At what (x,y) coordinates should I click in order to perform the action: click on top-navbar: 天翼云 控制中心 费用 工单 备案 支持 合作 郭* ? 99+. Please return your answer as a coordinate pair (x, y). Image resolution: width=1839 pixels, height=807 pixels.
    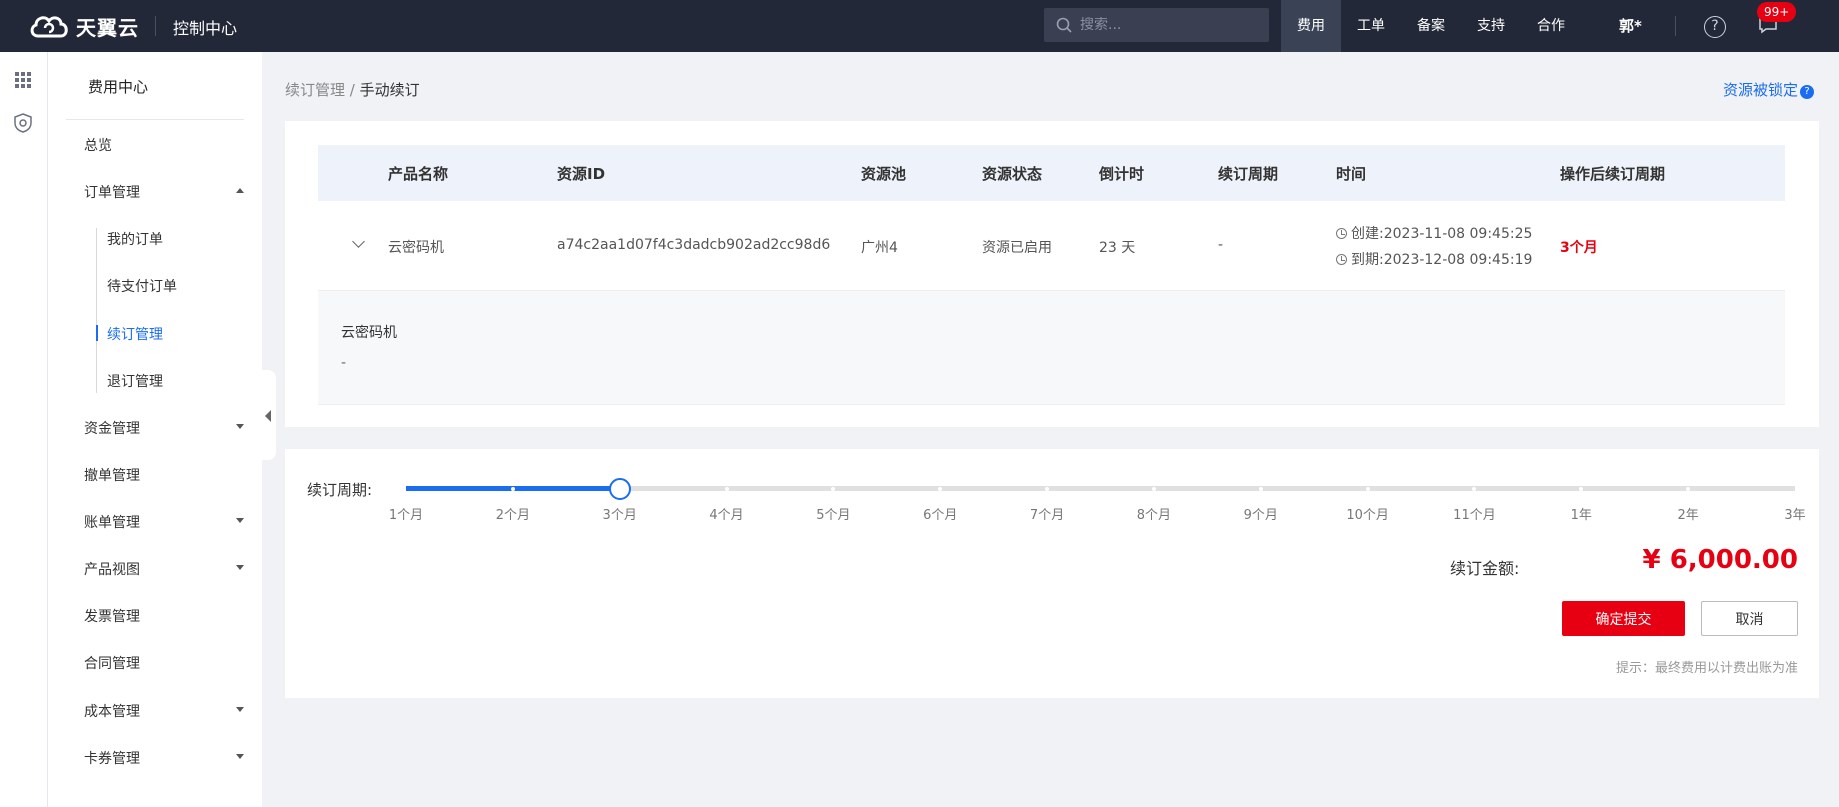
    Looking at the image, I should click on (919, 26).